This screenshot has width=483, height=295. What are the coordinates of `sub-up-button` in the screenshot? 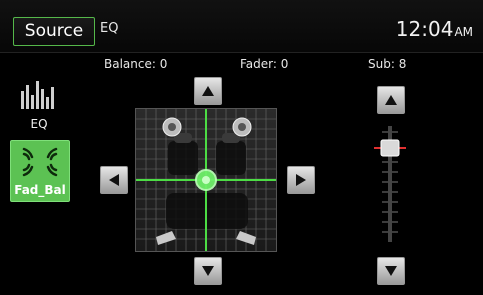 It's located at (391, 100).